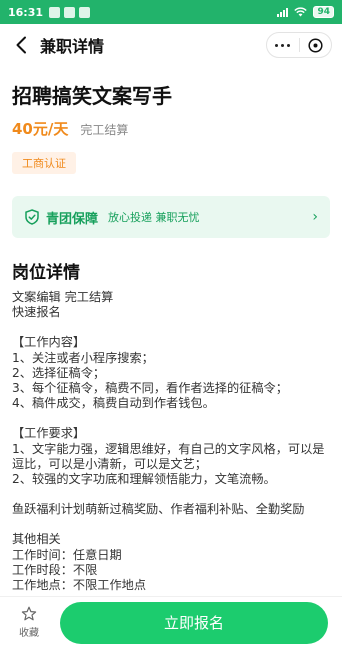 The width and height of the screenshot is (342, 648). What do you see at coordinates (323, 12) in the screenshot?
I see `battery-indicator: 94` at bounding box center [323, 12].